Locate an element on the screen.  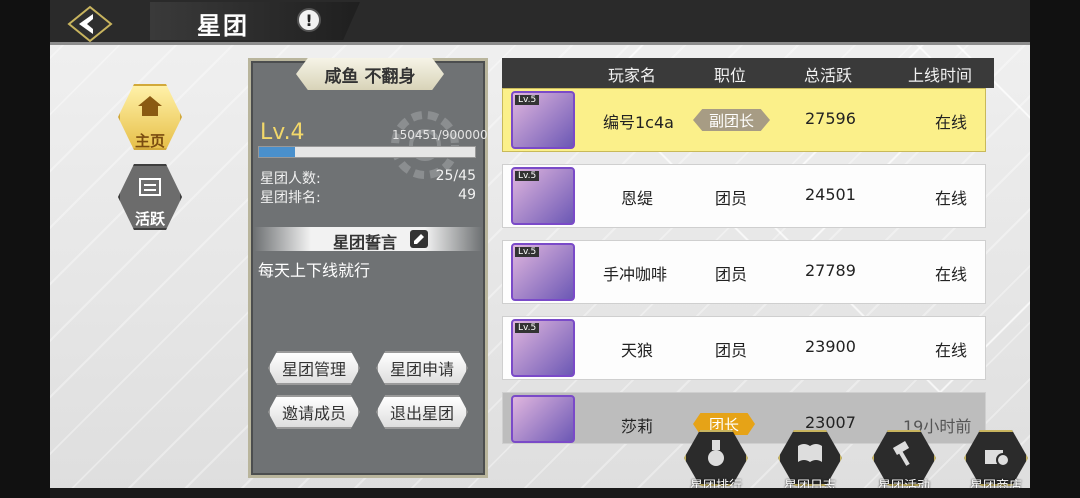
shop-bag-icon is located at coordinates (997, 458).